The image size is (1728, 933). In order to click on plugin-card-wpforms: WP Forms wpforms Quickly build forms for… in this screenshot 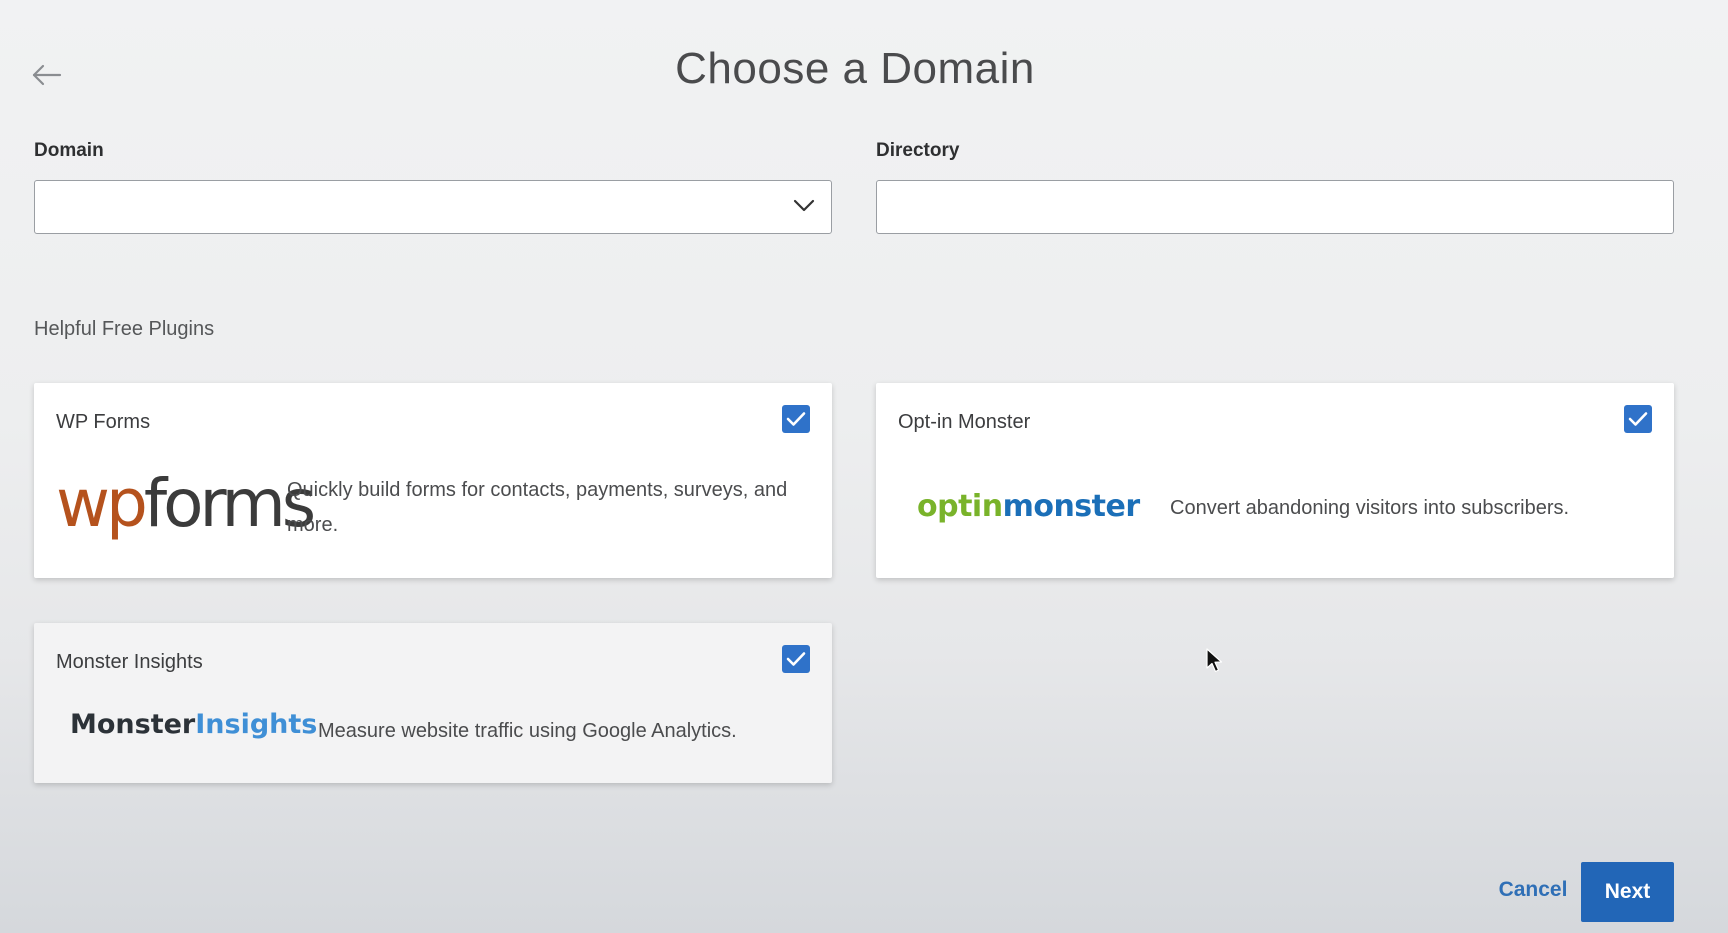, I will do `click(433, 480)`.